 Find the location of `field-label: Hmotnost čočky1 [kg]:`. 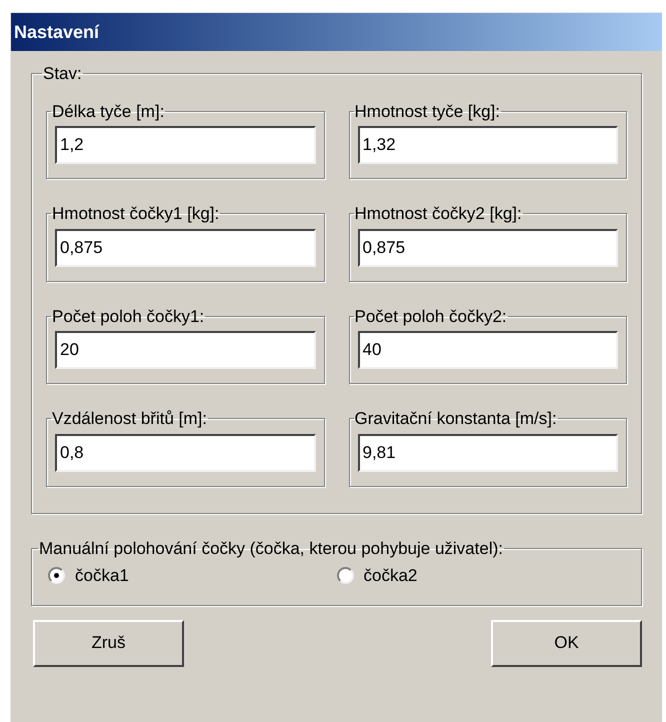

field-label: Hmotnost čočky1 [kg]: is located at coordinates (135, 214).